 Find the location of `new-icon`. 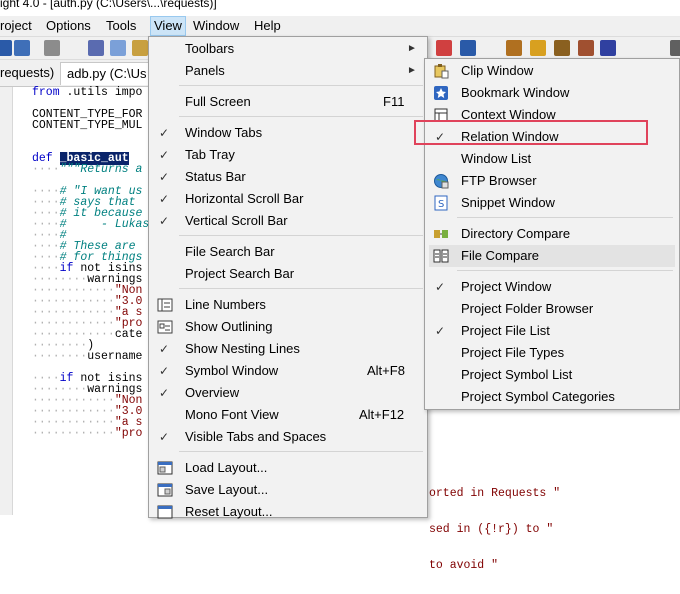

new-icon is located at coordinates (538, 48).